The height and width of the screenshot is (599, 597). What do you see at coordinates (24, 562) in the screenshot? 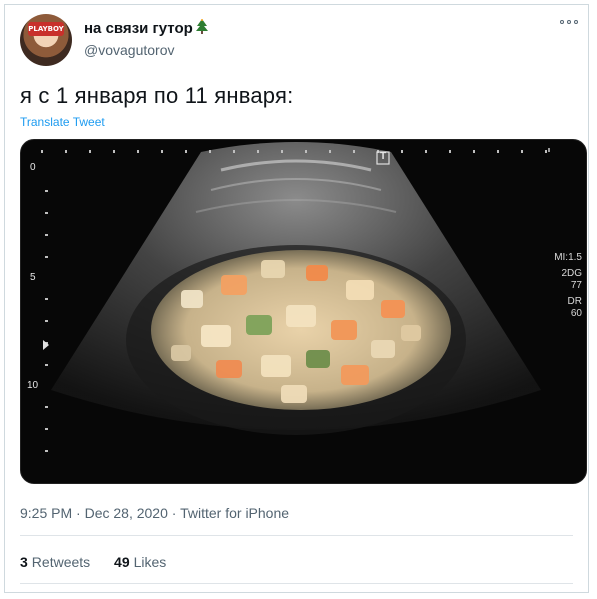
I see `retweets-count: 3` at bounding box center [24, 562].